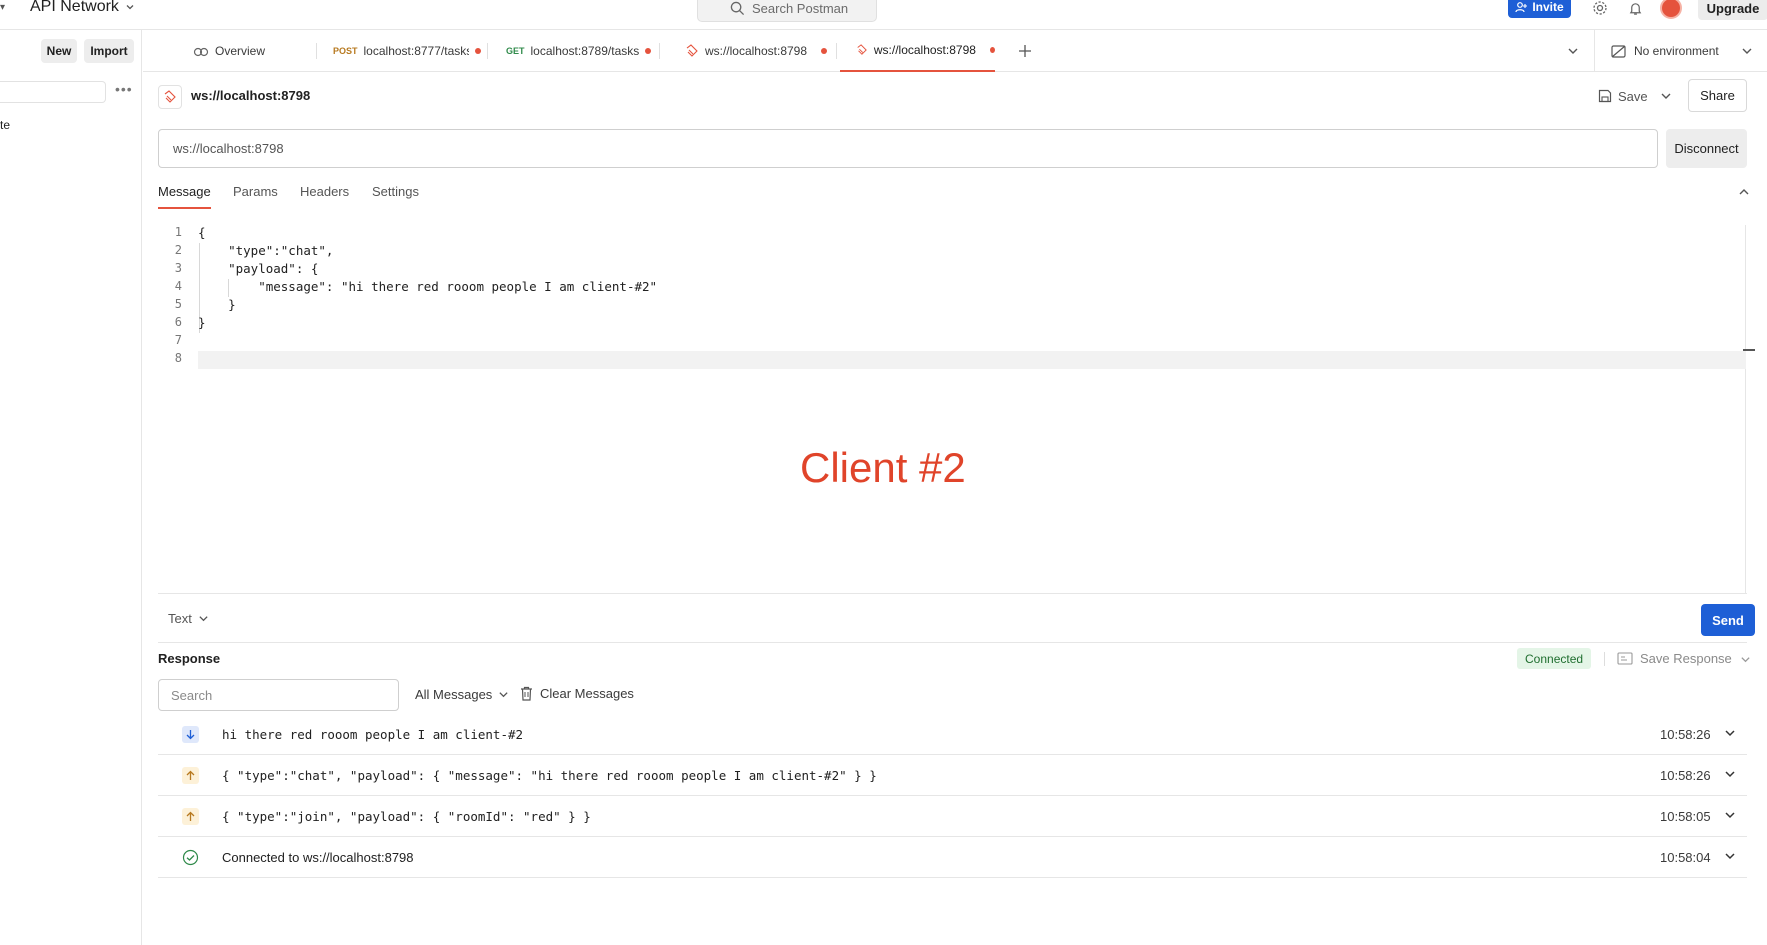  I want to click on disconnect-label: Disconnect, so click(1706, 148).